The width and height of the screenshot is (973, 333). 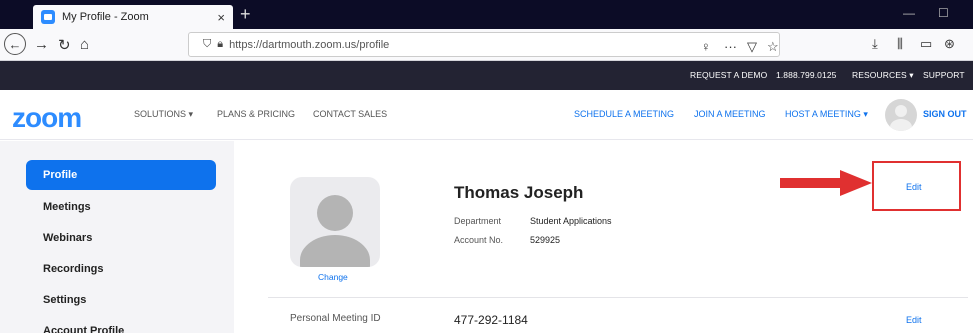 What do you see at coordinates (545, 240) in the screenshot?
I see `account-number-value: 529925` at bounding box center [545, 240].